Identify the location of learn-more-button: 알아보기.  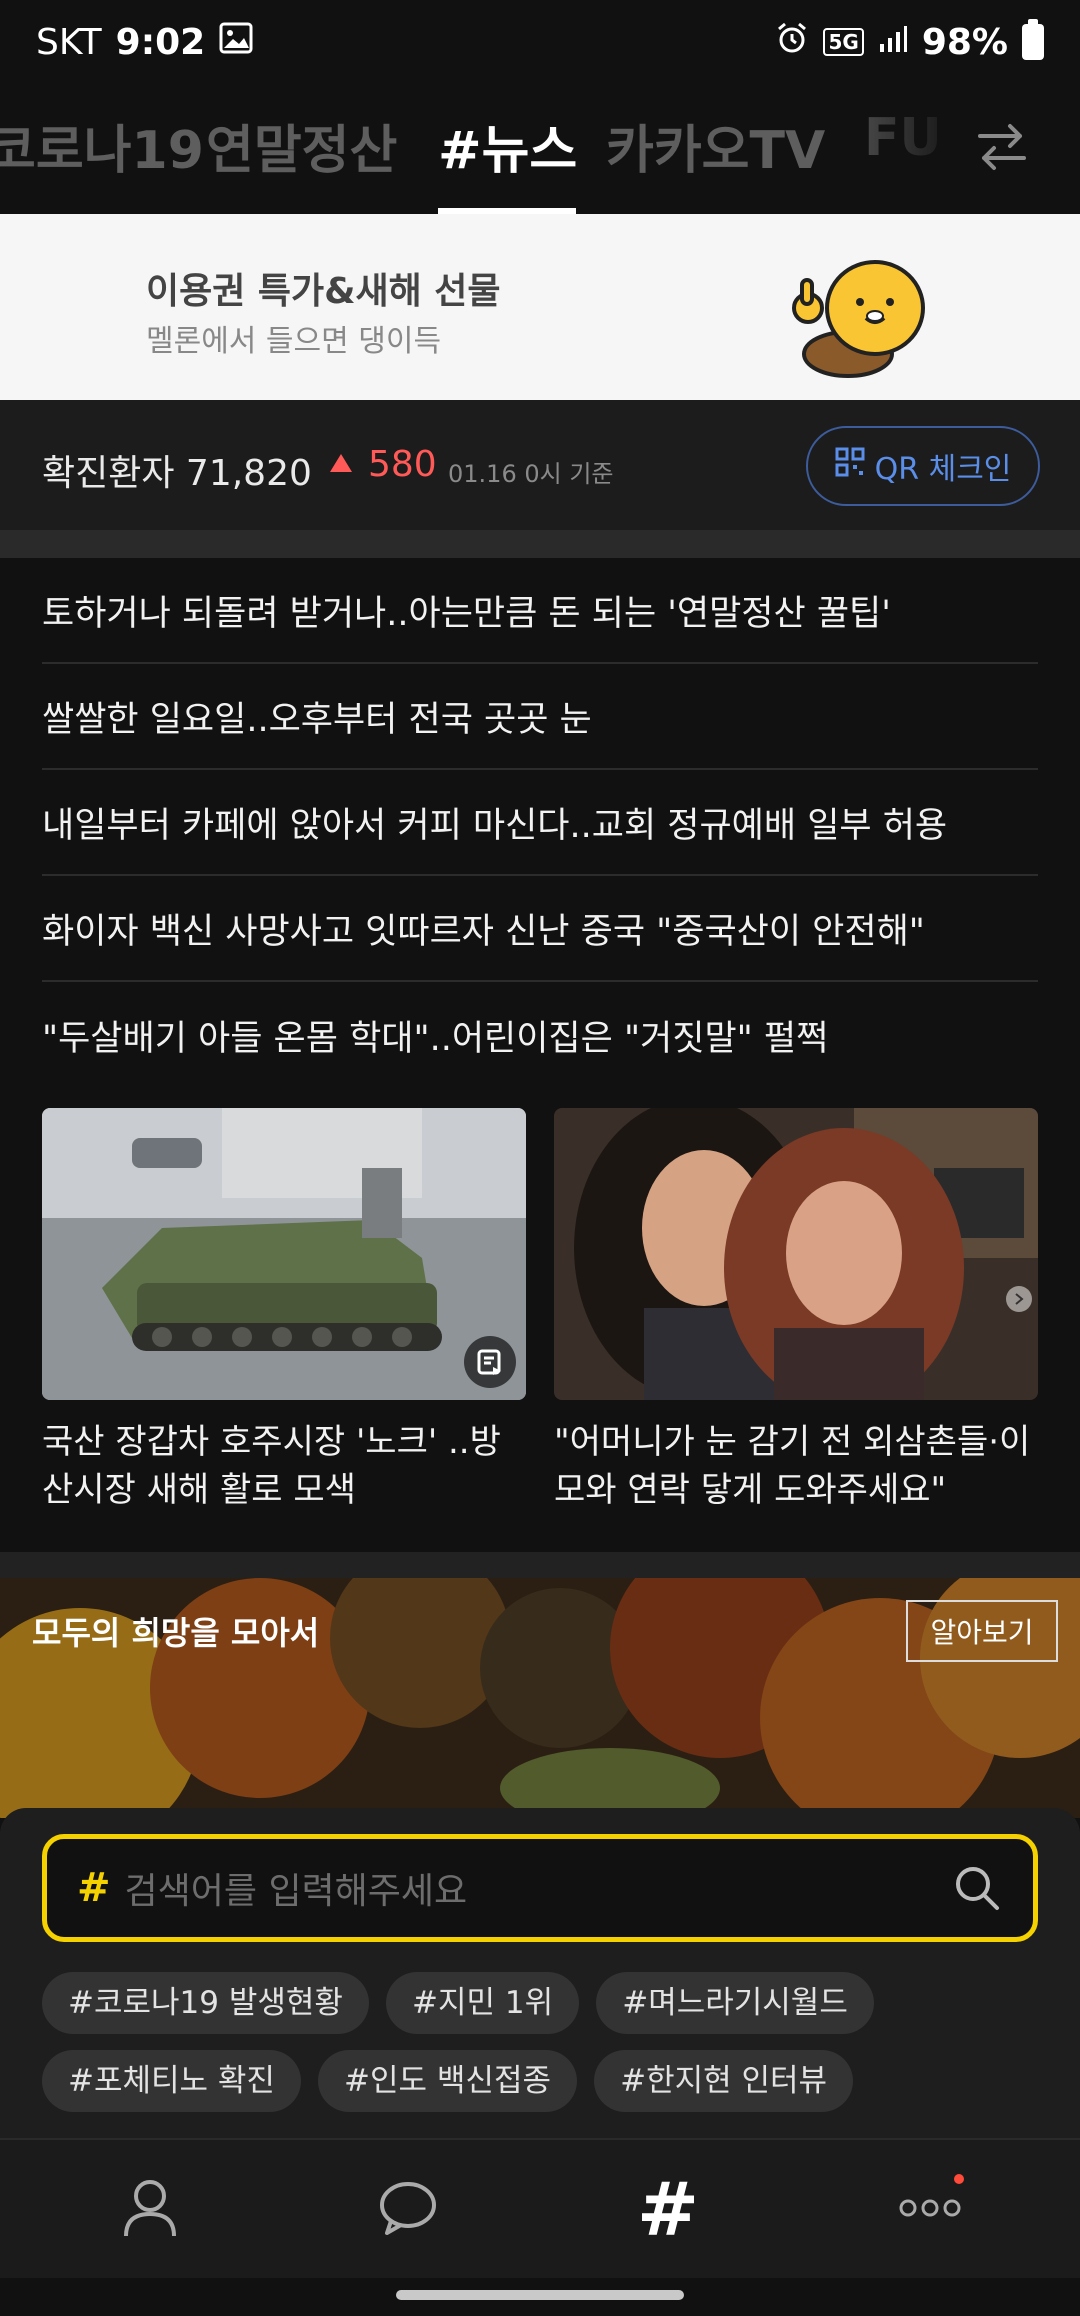
(982, 1631).